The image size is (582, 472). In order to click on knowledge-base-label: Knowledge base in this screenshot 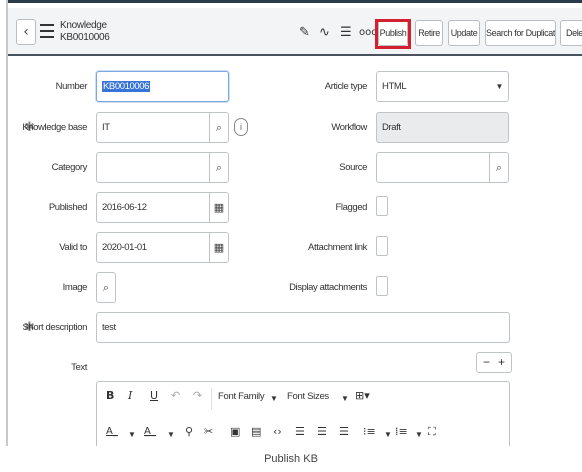, I will do `click(54, 127)`.